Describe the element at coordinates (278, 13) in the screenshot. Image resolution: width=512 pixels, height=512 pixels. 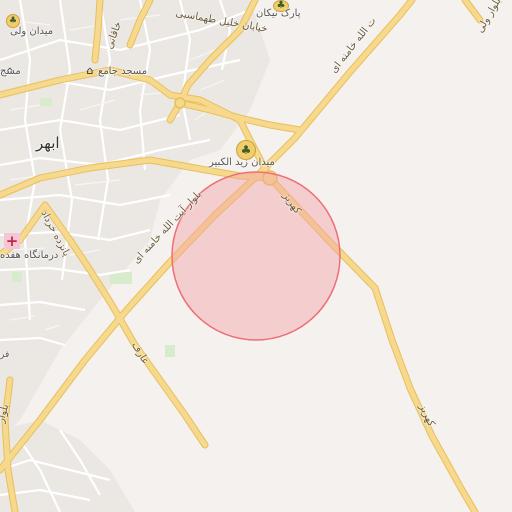
I see `park-negikan-label: پارک نیکان` at that location.